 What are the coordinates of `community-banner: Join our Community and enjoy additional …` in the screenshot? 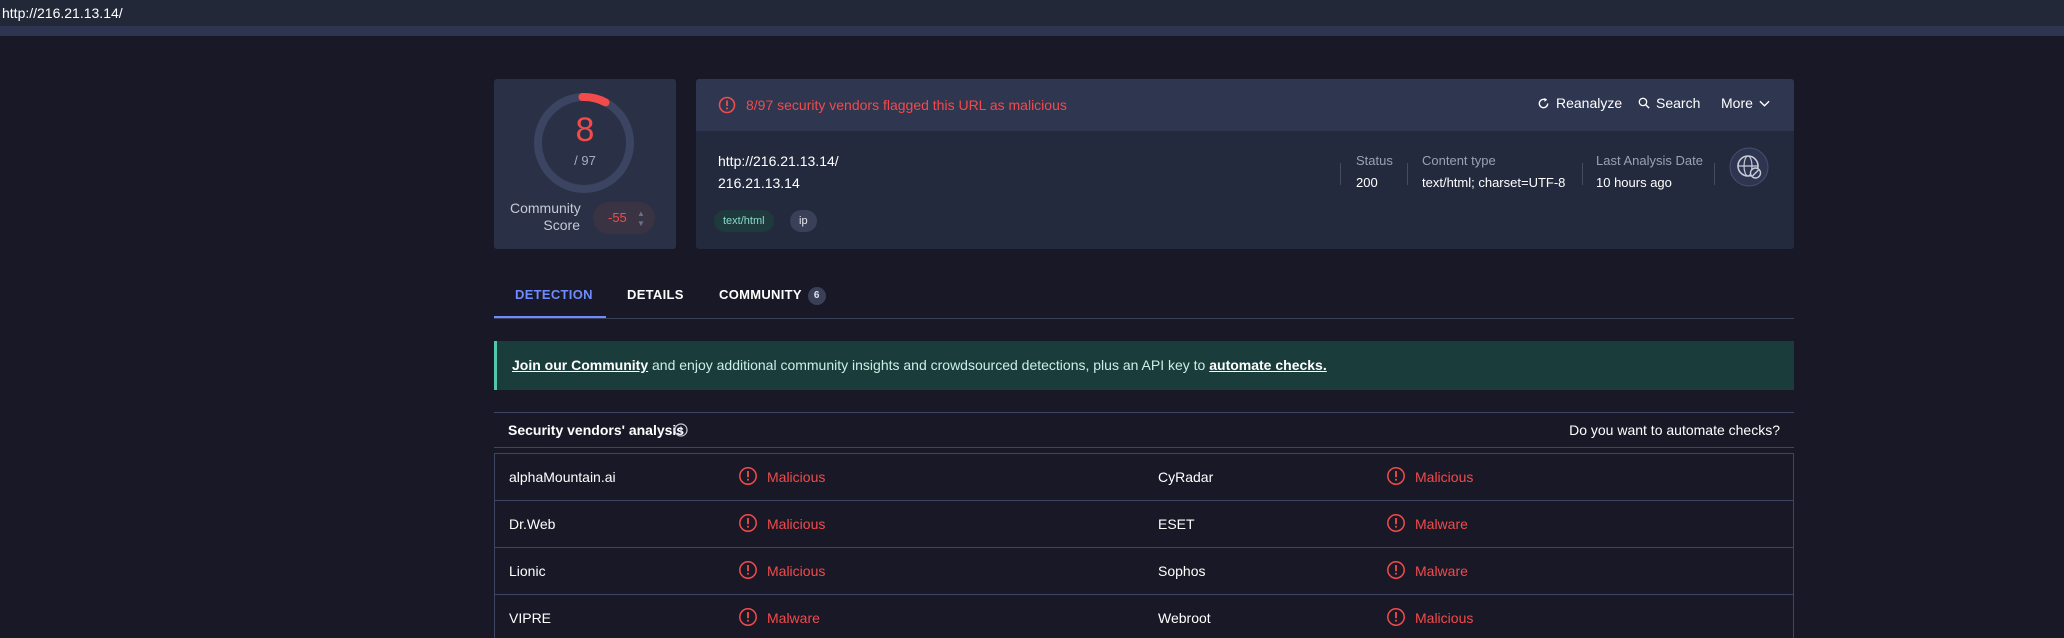 It's located at (1144, 365).